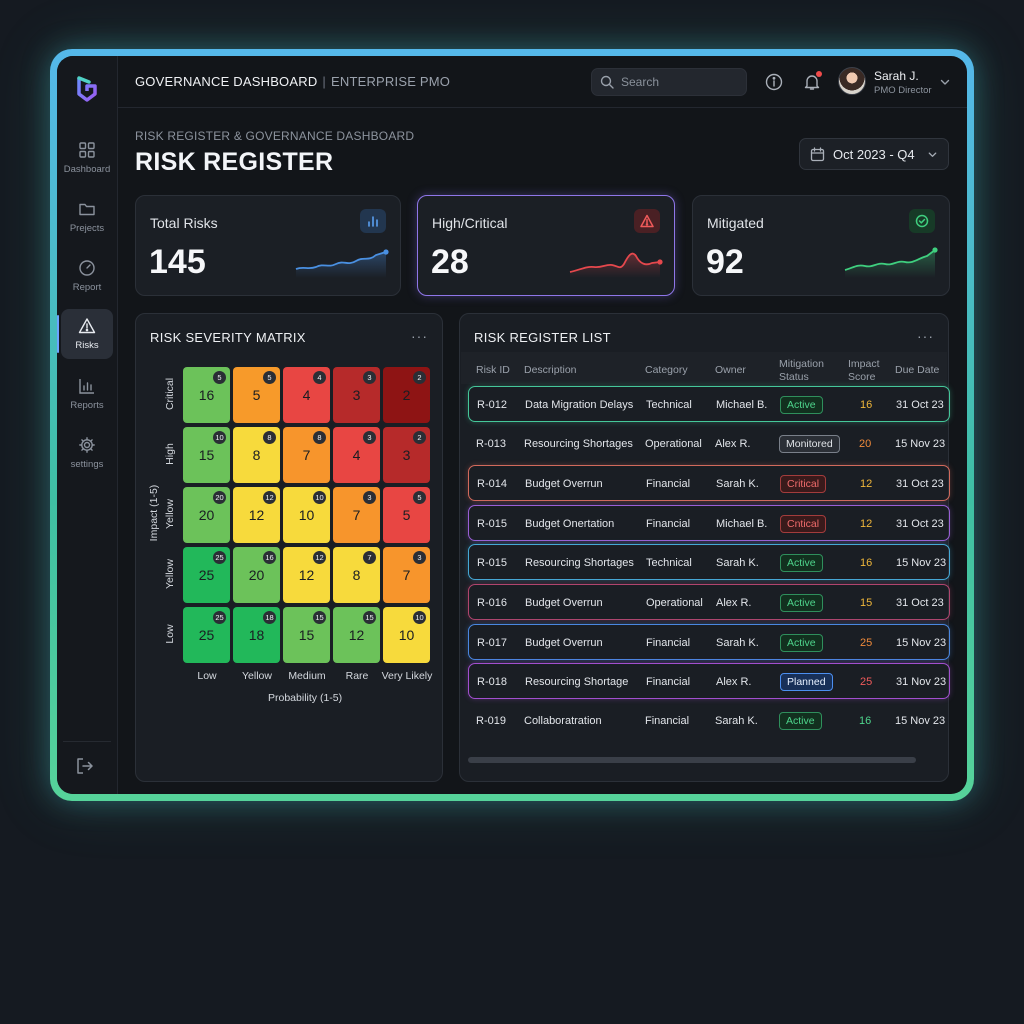 Image resolution: width=1024 pixels, height=1024 pixels. What do you see at coordinates (945, 82) in the screenshot?
I see `chevron-down-icon` at bounding box center [945, 82].